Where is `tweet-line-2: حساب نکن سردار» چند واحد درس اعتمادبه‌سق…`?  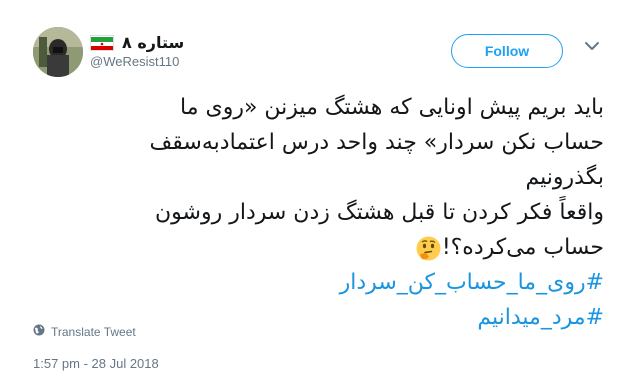 tweet-line-2: حساب نکن سردار» چند واحد درس اعتمادبه‌سق… is located at coordinates (376, 142).